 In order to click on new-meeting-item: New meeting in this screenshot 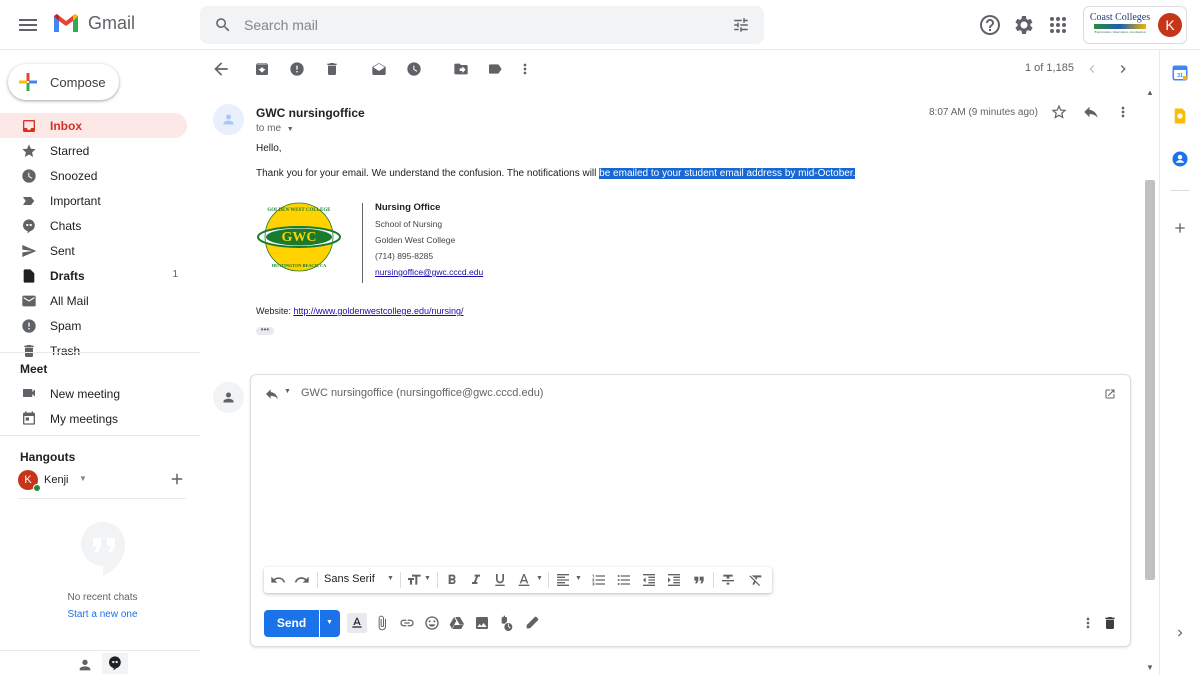, I will do `click(100, 393)`.